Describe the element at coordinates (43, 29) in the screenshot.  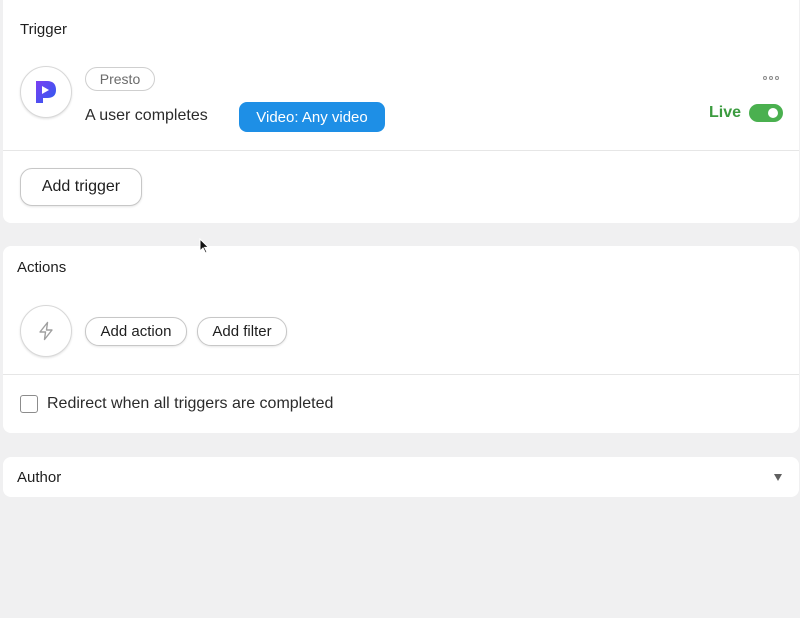
I see `trigger-title: Trigger` at that location.